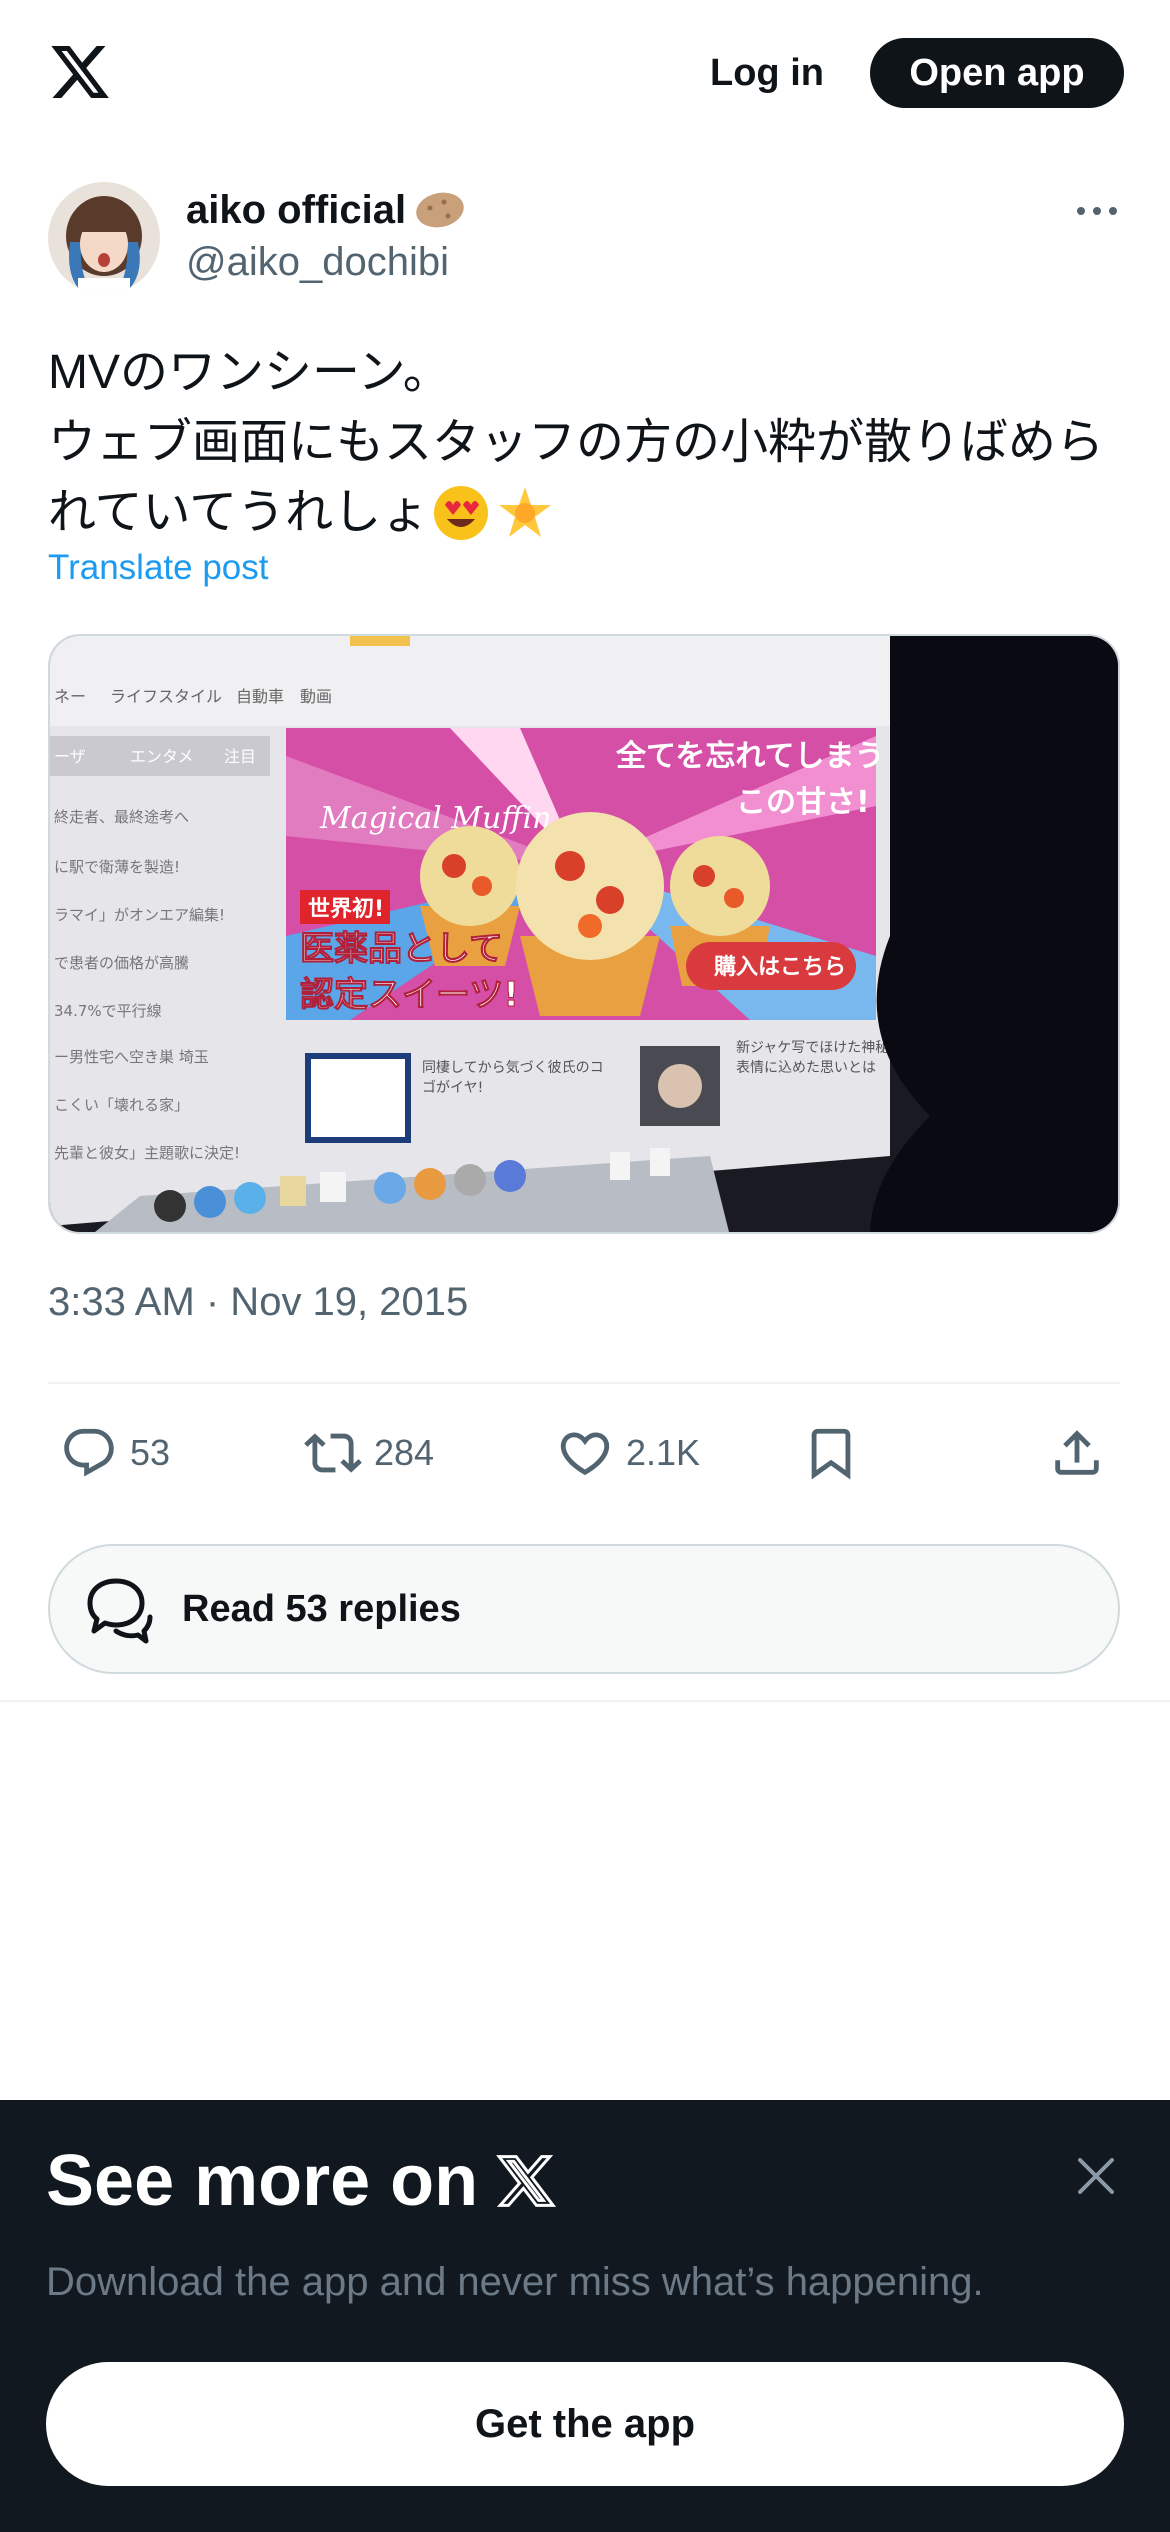 This screenshot has height=2532, width=1170. What do you see at coordinates (317, 262) in the screenshot?
I see `author-handle: @aiko_dochibi` at bounding box center [317, 262].